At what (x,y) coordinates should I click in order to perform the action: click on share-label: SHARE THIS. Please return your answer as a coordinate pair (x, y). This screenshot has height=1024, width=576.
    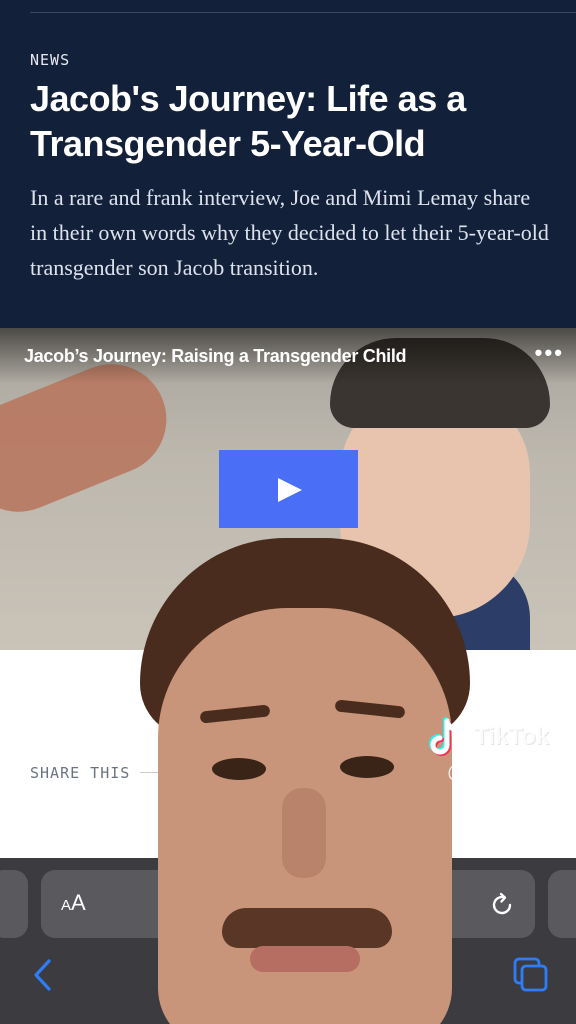
    Looking at the image, I should click on (80, 773).